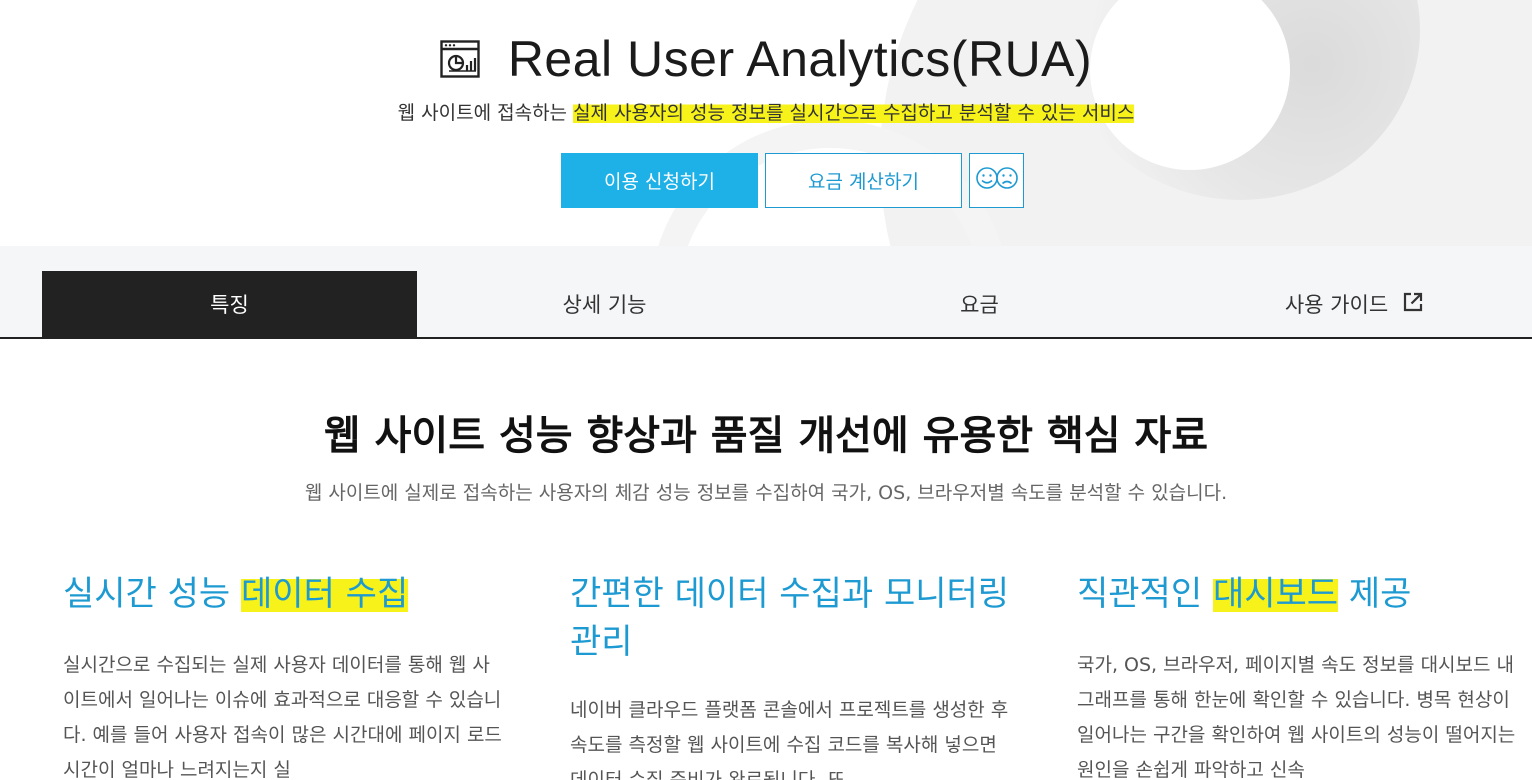 The height and width of the screenshot is (780, 1532). I want to click on feature-title: 간편한 데이터 수집과 모니터링 관리, so click(790, 618).